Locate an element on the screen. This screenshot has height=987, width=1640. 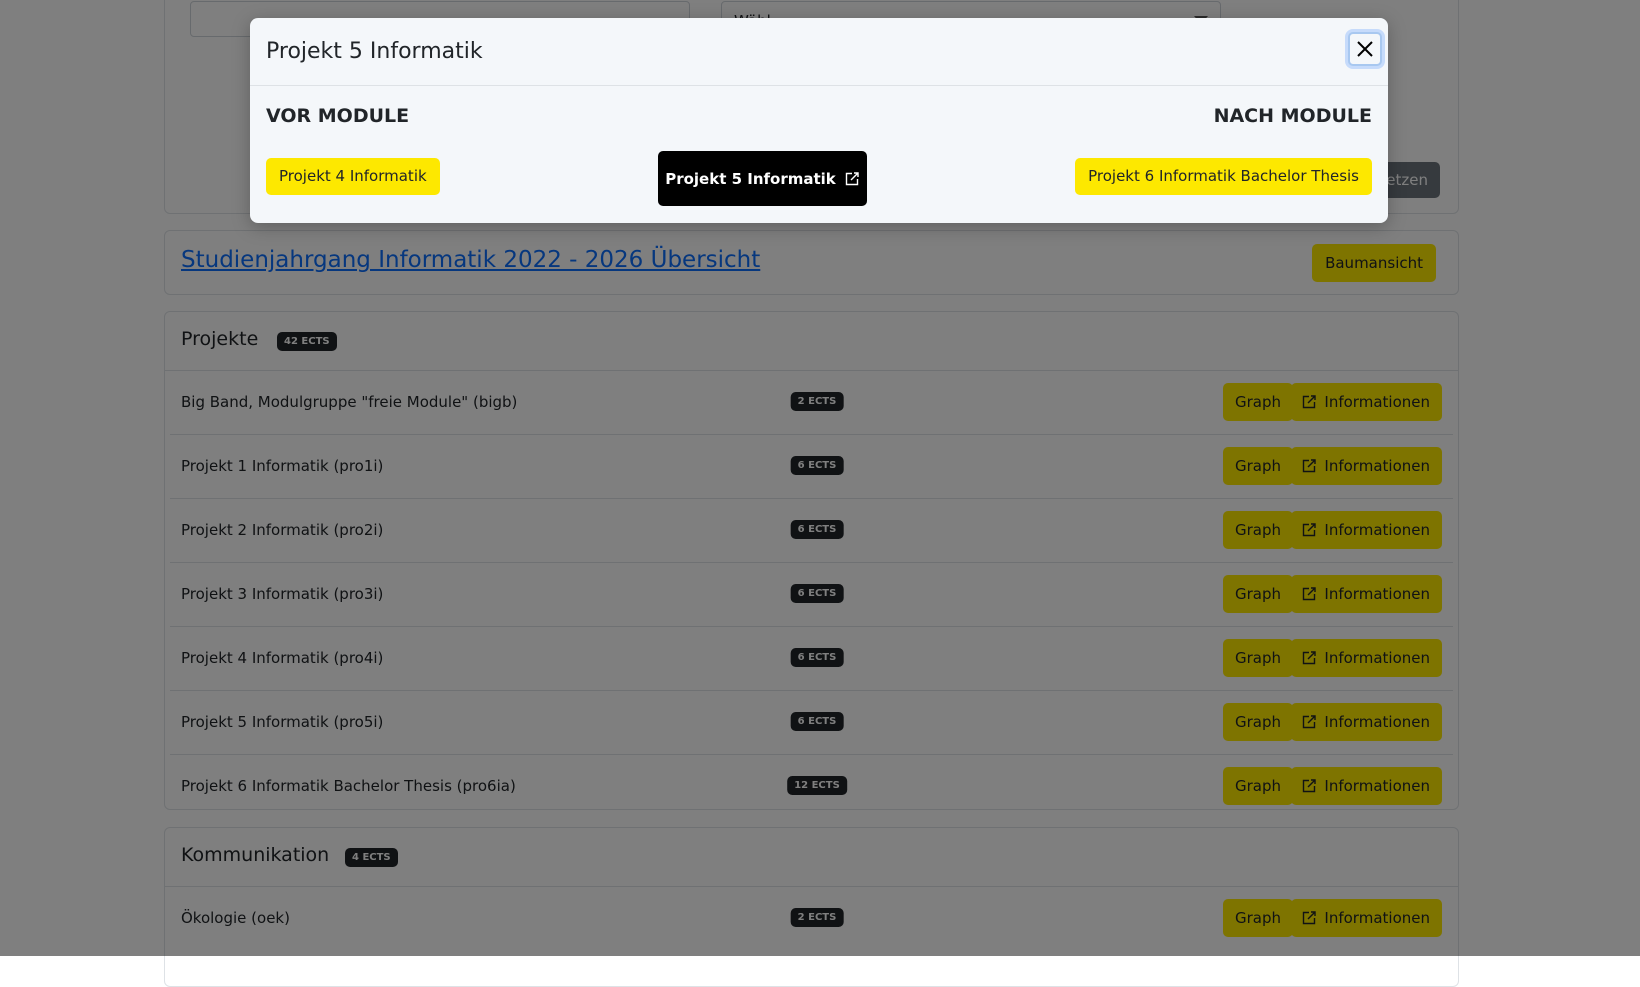
predecessor-heading: VOR MODULE is located at coordinates (338, 116).